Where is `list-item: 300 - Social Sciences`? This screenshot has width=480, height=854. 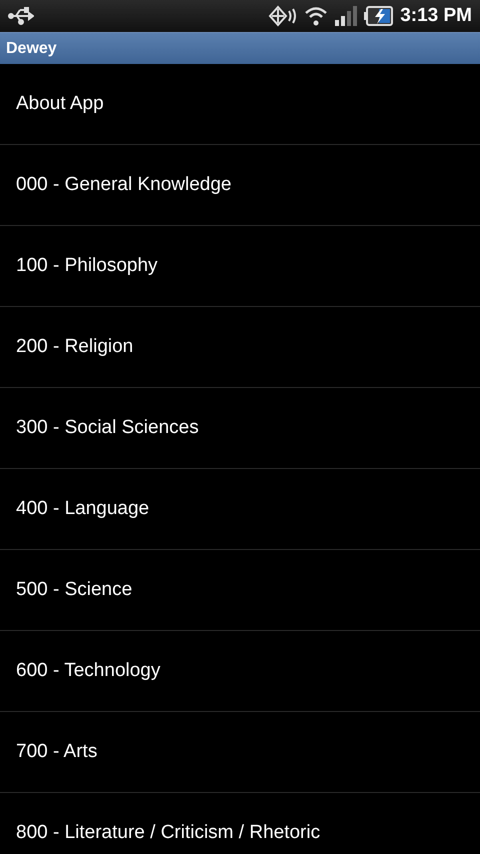 list-item: 300 - Social Sciences is located at coordinates (240, 428).